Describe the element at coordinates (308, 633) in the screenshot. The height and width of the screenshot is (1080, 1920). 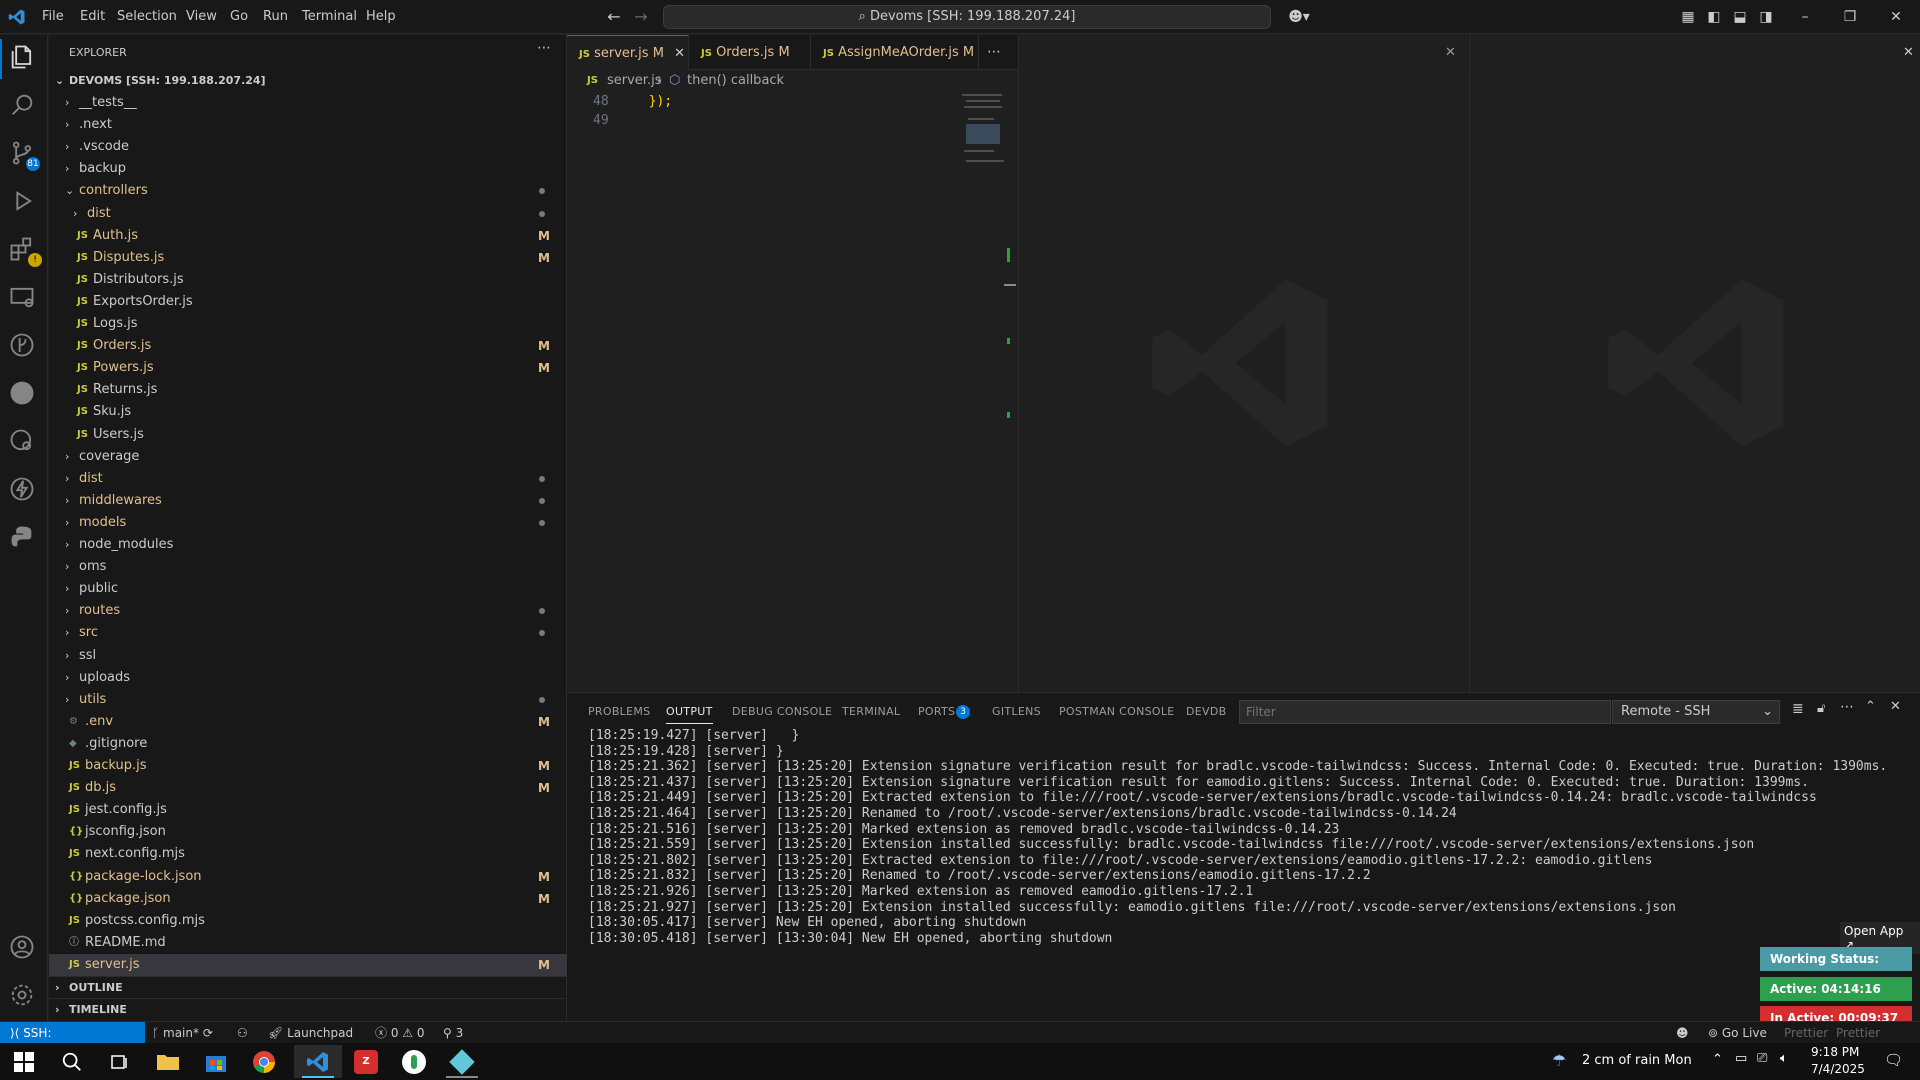
I see `tree-folder: › src` at that location.